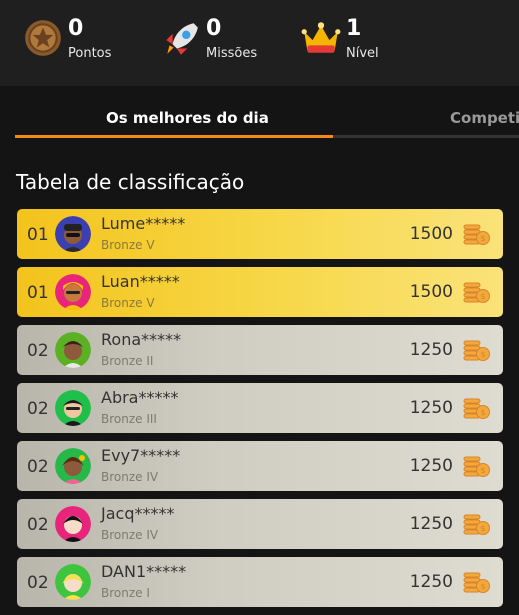  What do you see at coordinates (232, 53) in the screenshot?
I see `missions-label: Missões` at bounding box center [232, 53].